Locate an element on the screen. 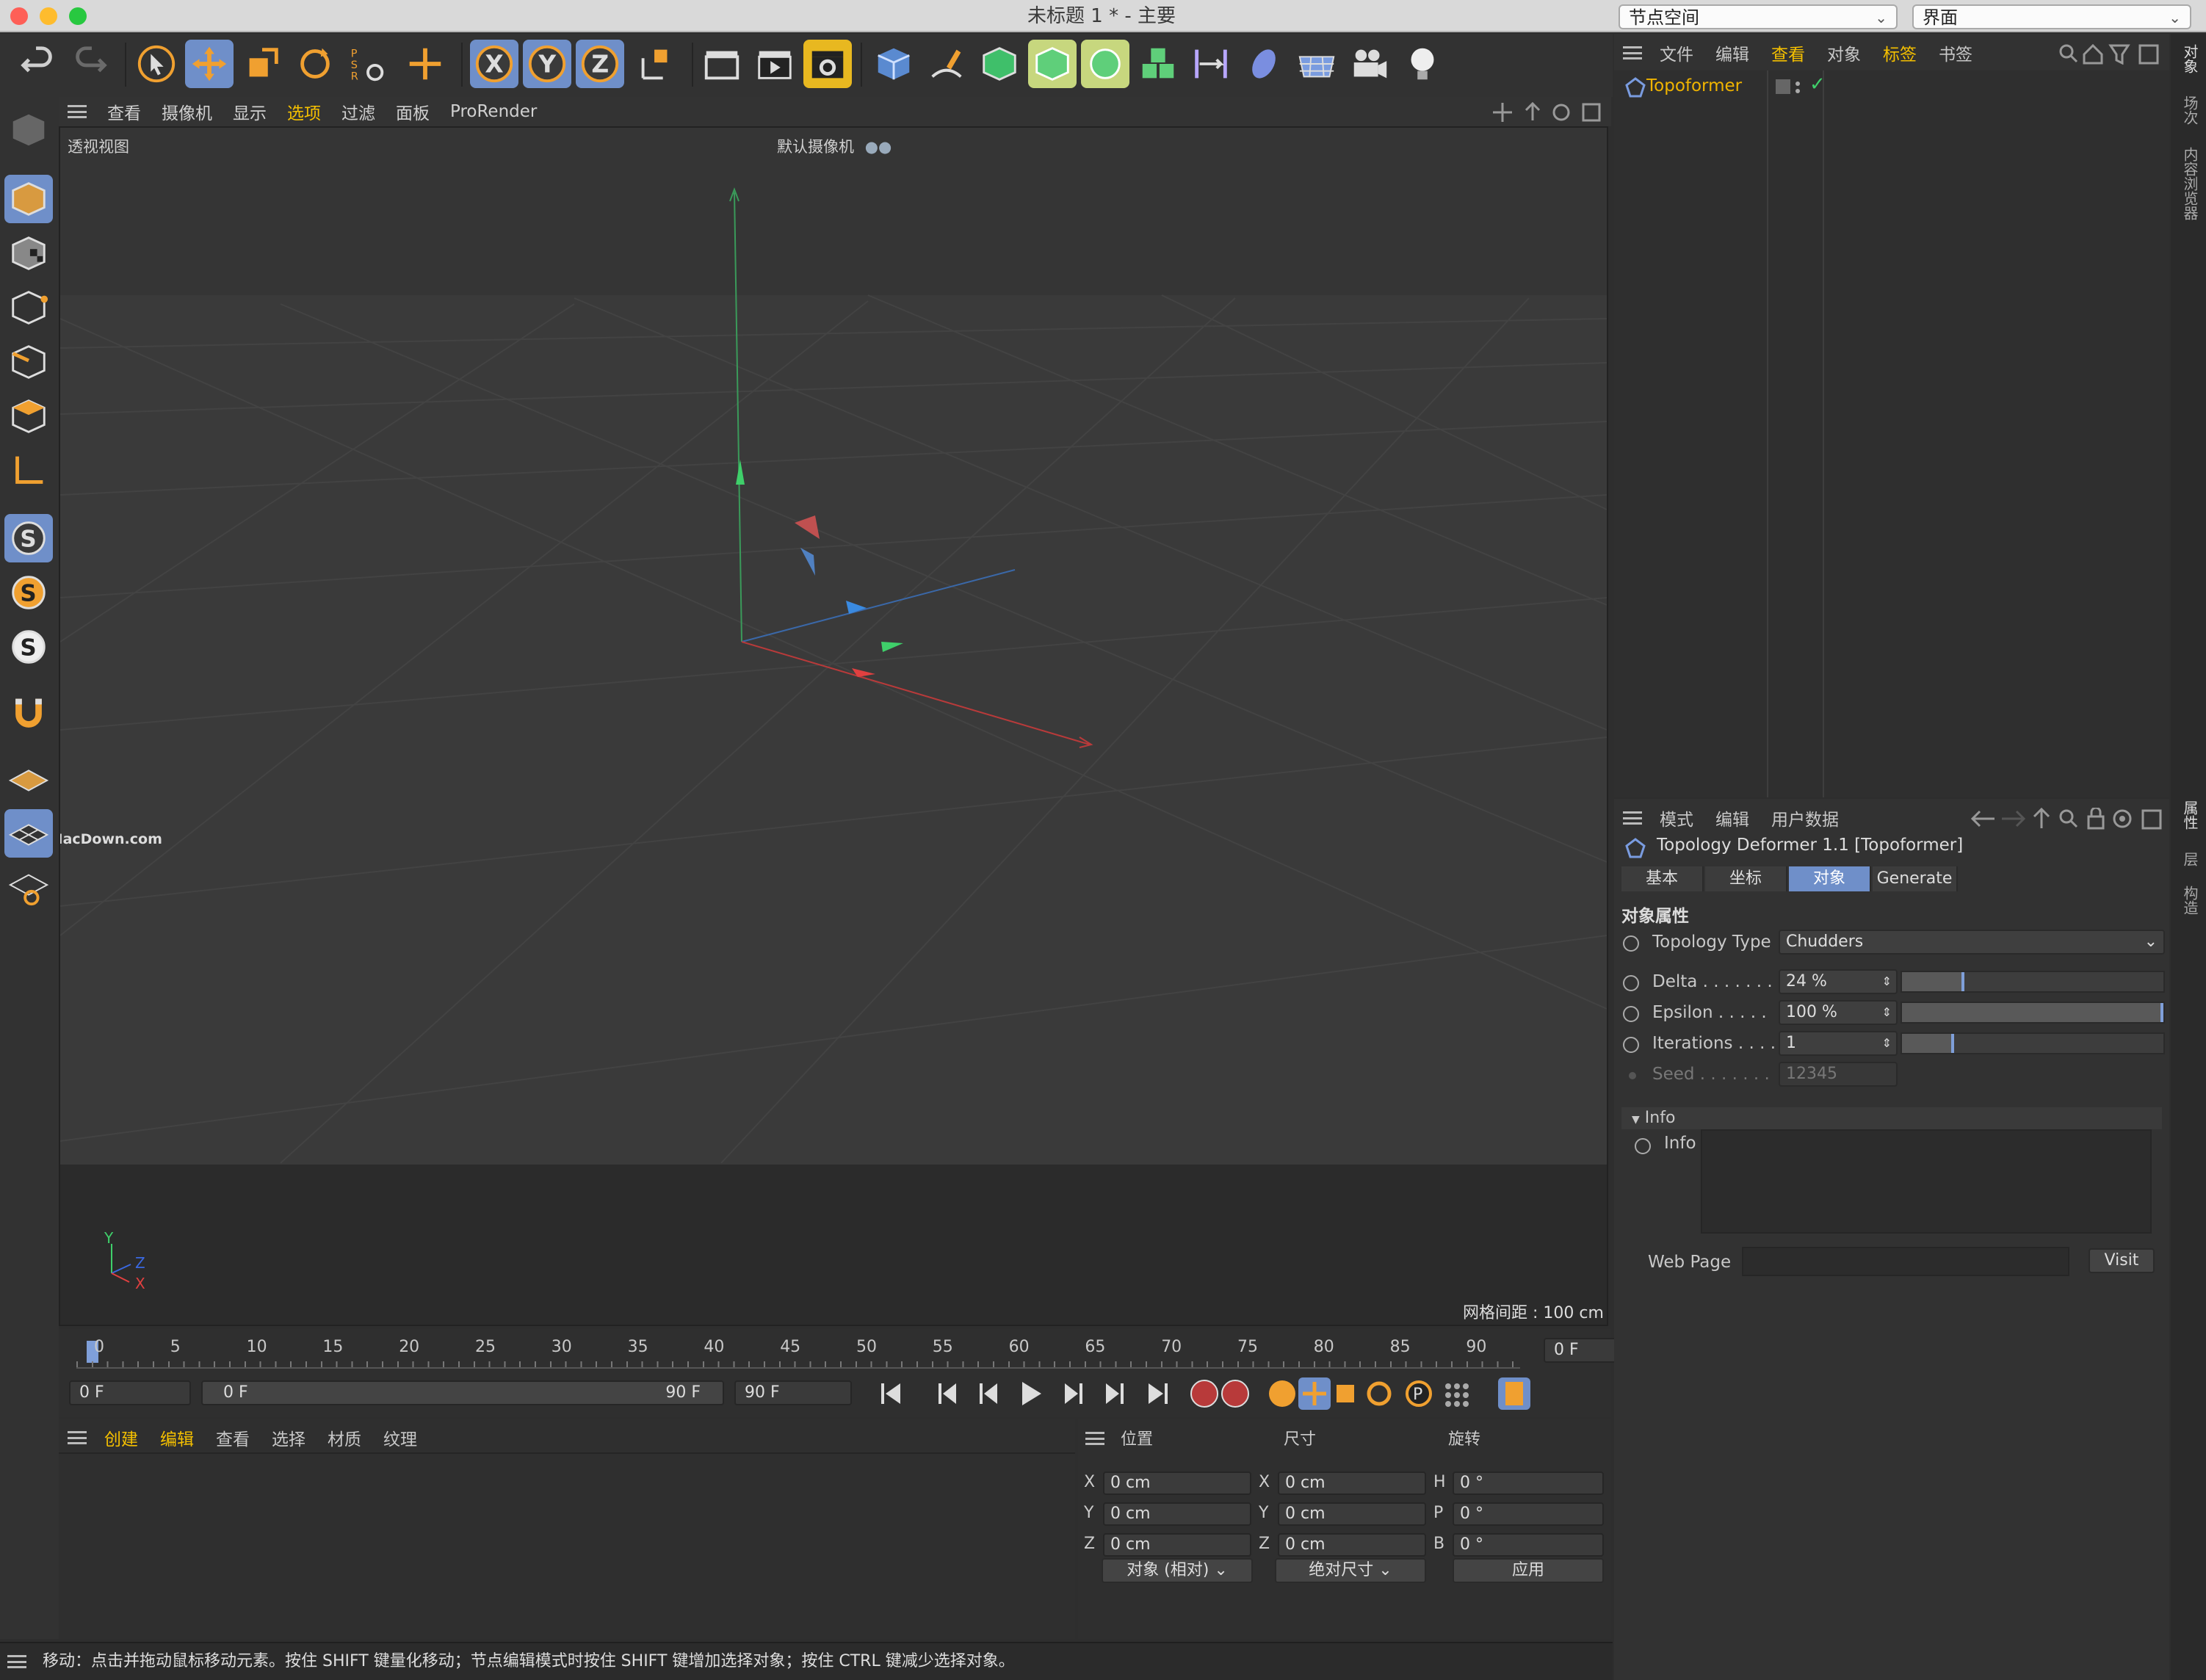 This screenshot has width=2206, height=1680. redo-button is located at coordinates (90, 64).